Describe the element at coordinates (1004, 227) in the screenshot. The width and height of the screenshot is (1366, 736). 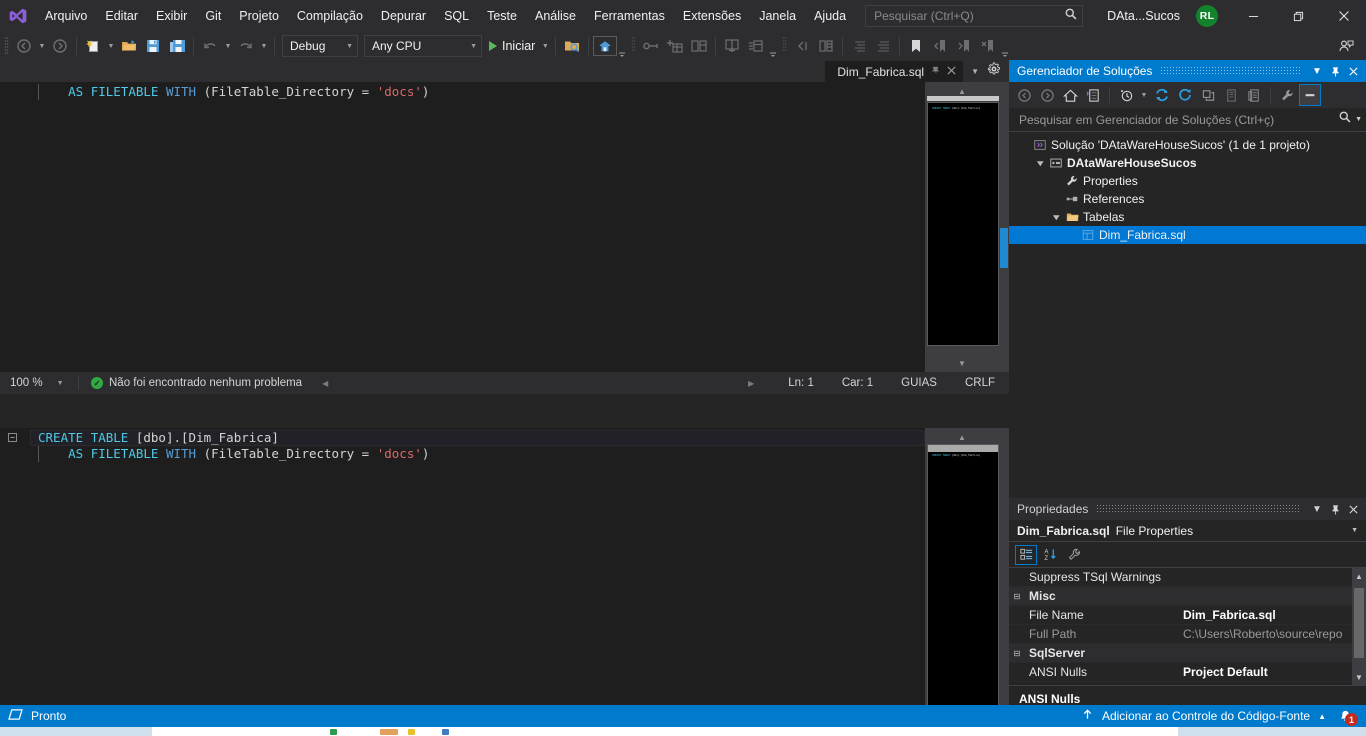
I see `vertical-scrollbar-top` at that location.